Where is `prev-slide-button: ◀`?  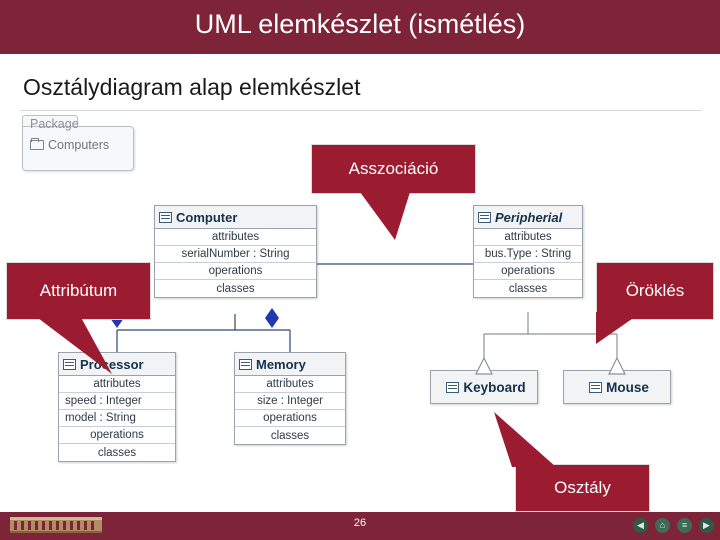 prev-slide-button: ◀ is located at coordinates (640, 525).